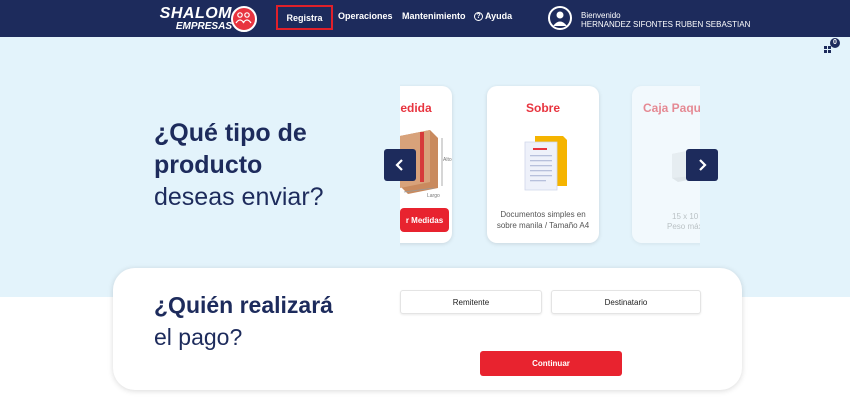 The height and width of the screenshot is (400, 850). I want to click on card-caja-desc2: Peso máx., so click(683, 226).